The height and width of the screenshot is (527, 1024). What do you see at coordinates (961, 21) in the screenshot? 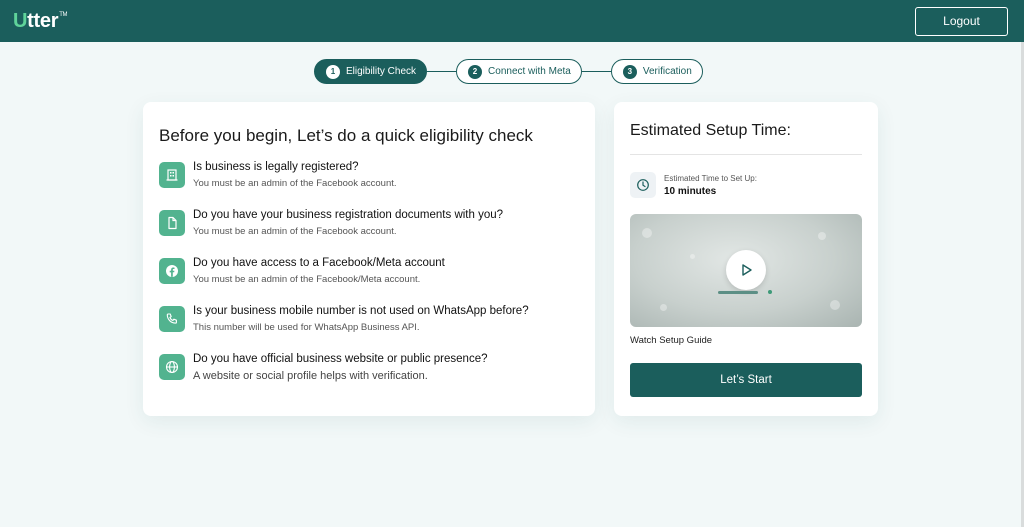
I see `logout-button: Logout` at bounding box center [961, 21].